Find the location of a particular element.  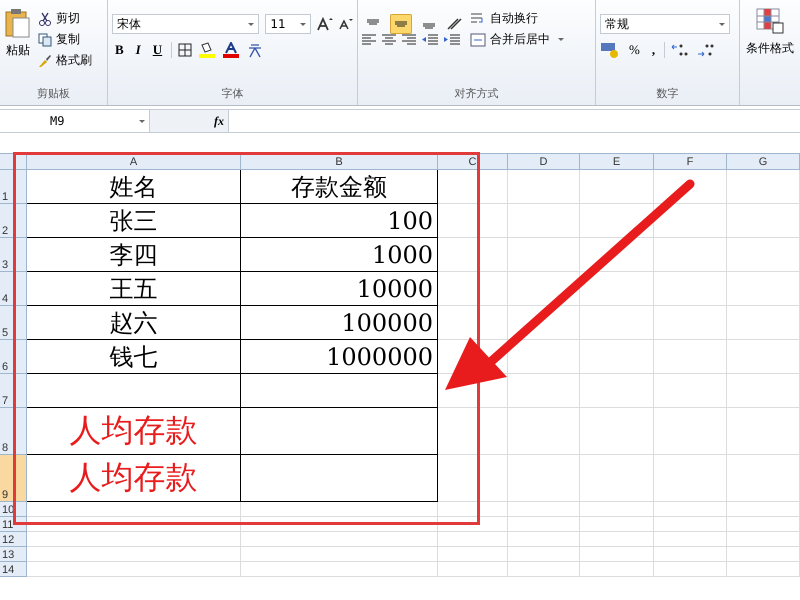

column-header: A is located at coordinates (134, 162).